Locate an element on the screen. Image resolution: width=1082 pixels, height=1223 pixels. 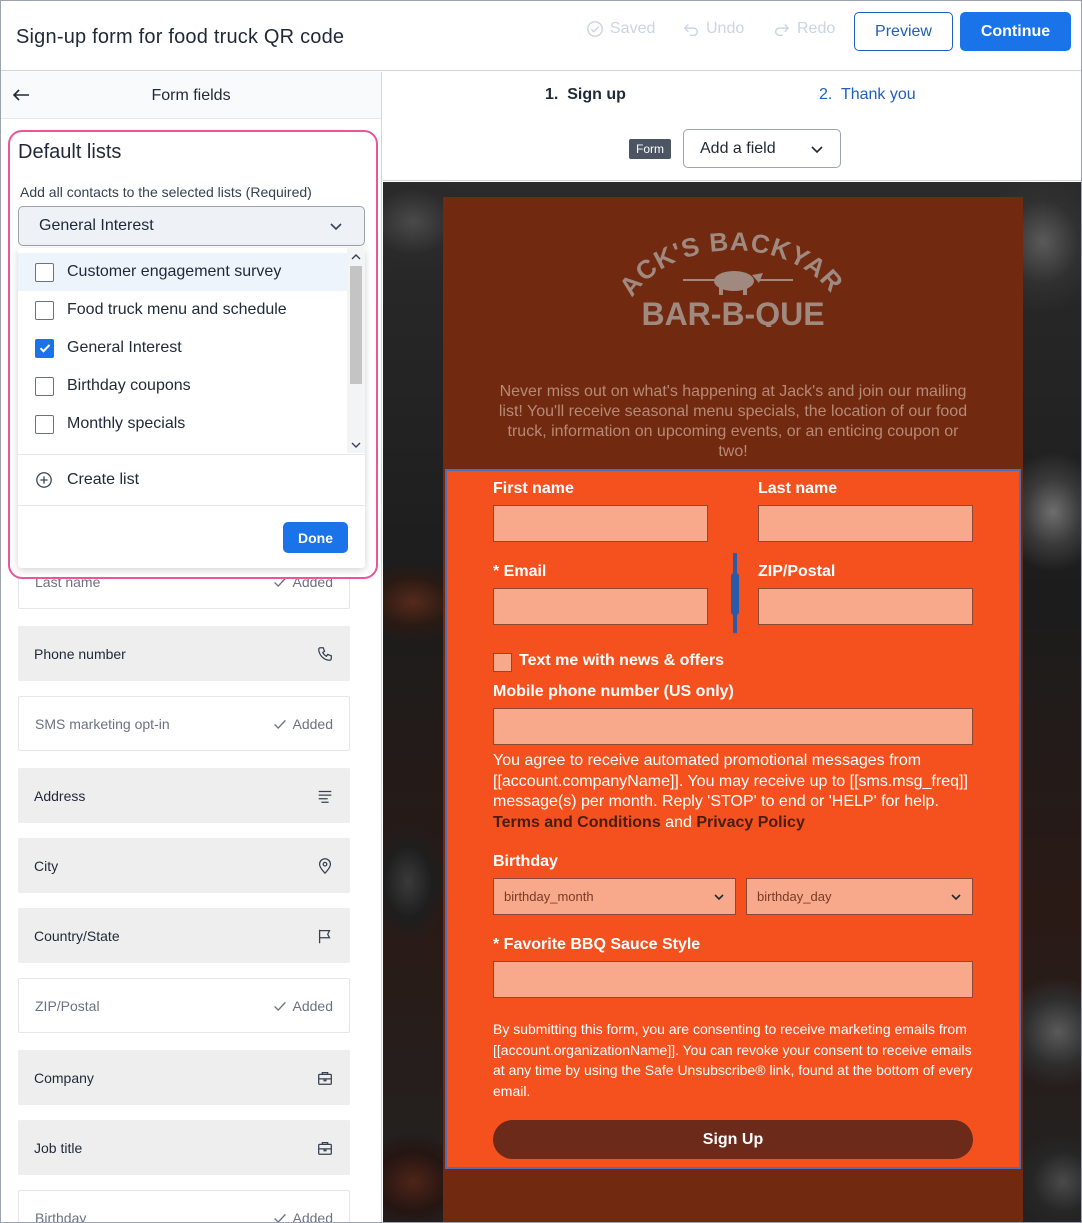
scroll-down-icon is located at coordinates (356, 445).